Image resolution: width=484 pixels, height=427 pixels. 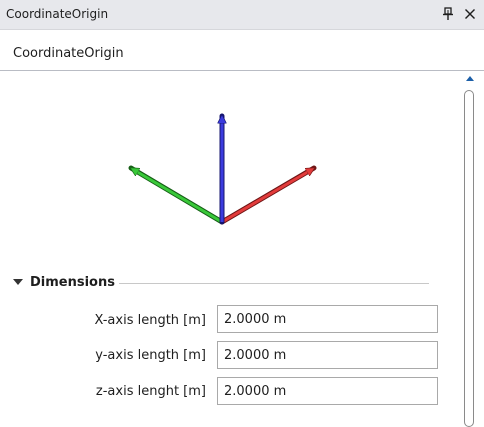 I want to click on y-axis-length-label: y-axis length [m], so click(x=150, y=355).